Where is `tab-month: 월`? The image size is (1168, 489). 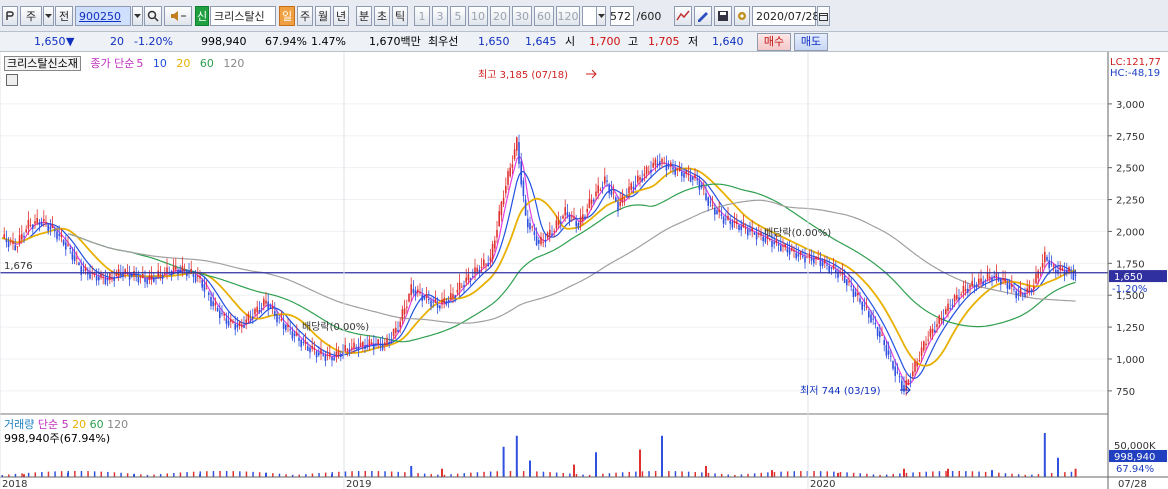
tab-month: 월 is located at coordinates (323, 16).